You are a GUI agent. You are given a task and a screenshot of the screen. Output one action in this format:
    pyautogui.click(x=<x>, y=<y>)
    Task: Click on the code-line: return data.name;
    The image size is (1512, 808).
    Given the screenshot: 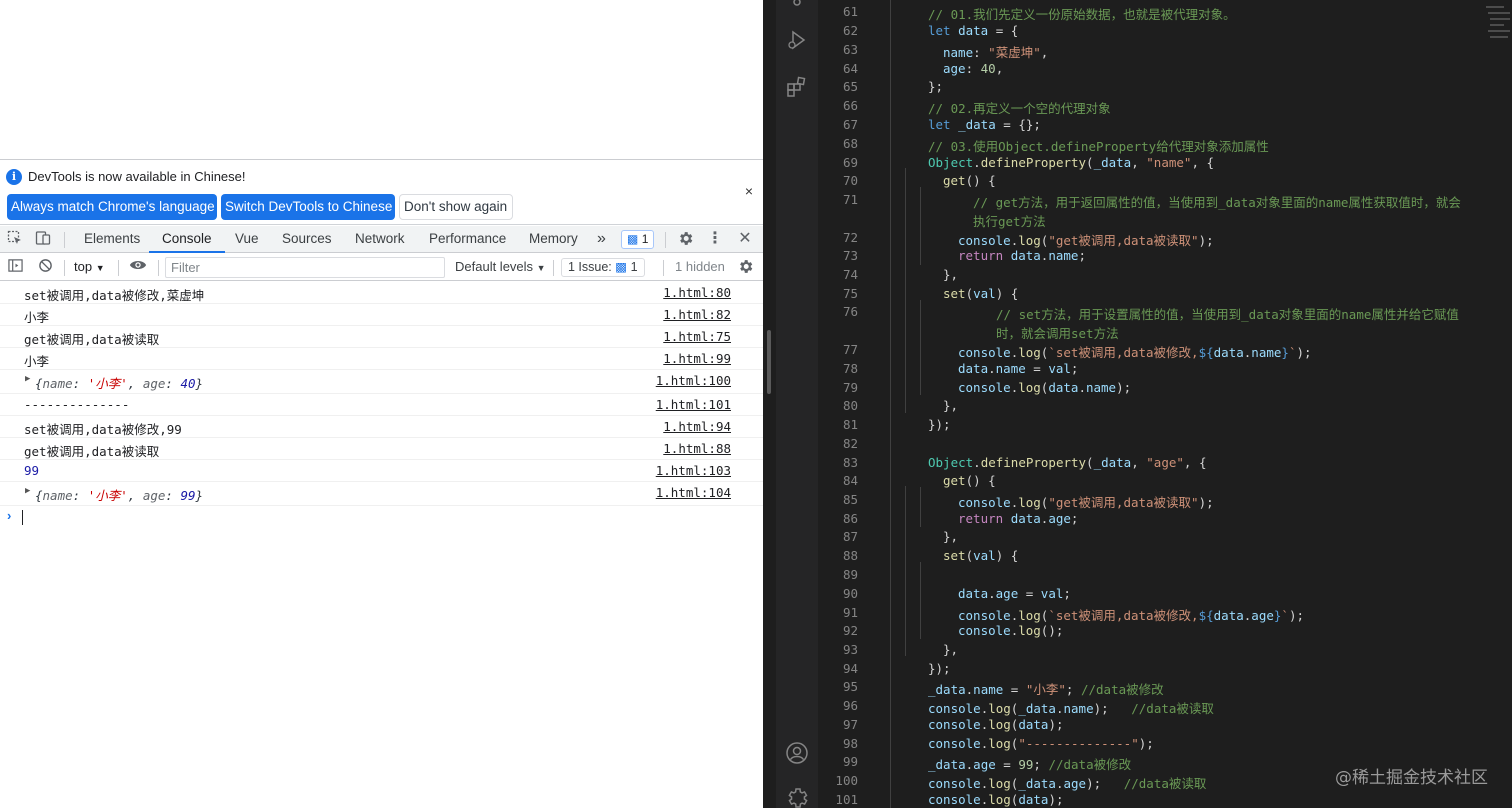 What is the action you would take?
    pyautogui.click(x=1022, y=255)
    